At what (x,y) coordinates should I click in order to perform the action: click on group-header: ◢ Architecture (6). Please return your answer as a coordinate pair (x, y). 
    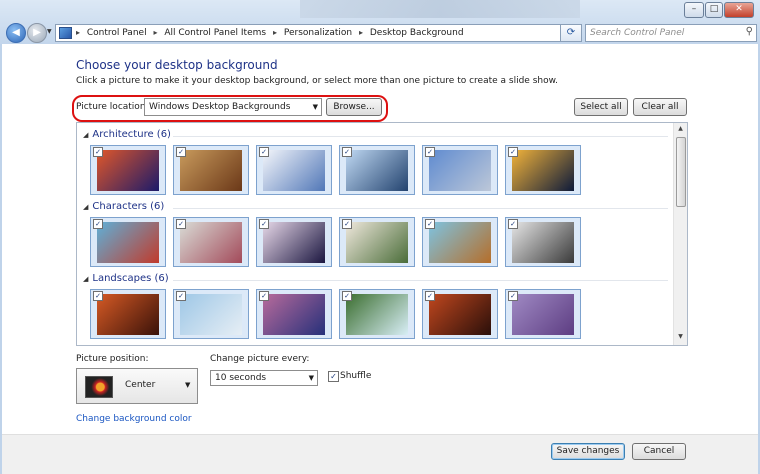
    Looking at the image, I should click on (127, 134).